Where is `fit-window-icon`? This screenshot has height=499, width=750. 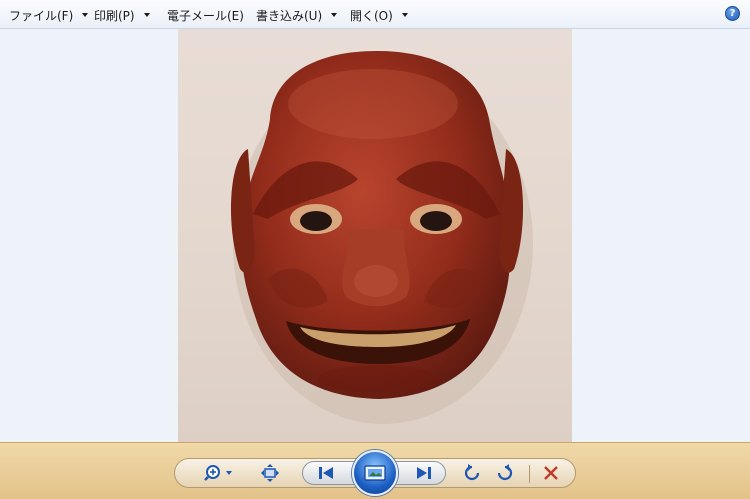 fit-window-icon is located at coordinates (270, 473).